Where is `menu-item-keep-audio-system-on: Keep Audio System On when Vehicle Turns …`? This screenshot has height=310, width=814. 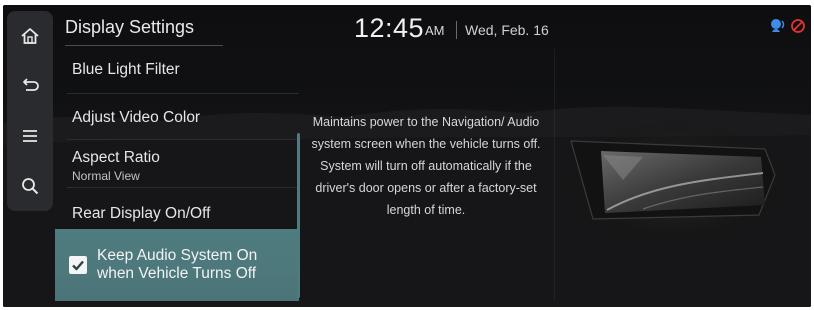 menu-item-keep-audio-system-on: Keep Audio System On when Vehicle Turns … is located at coordinates (177, 265).